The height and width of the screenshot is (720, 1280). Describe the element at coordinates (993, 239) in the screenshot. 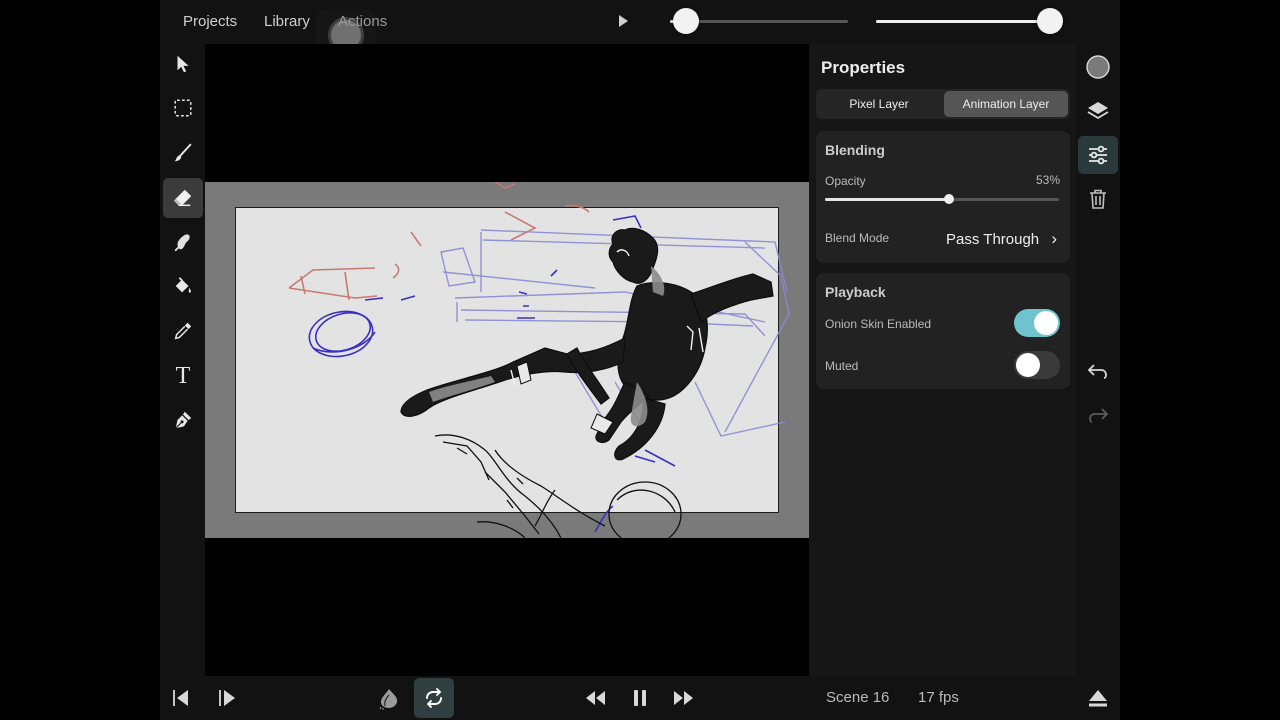

I see `blend-mode-value: Pass Through` at that location.